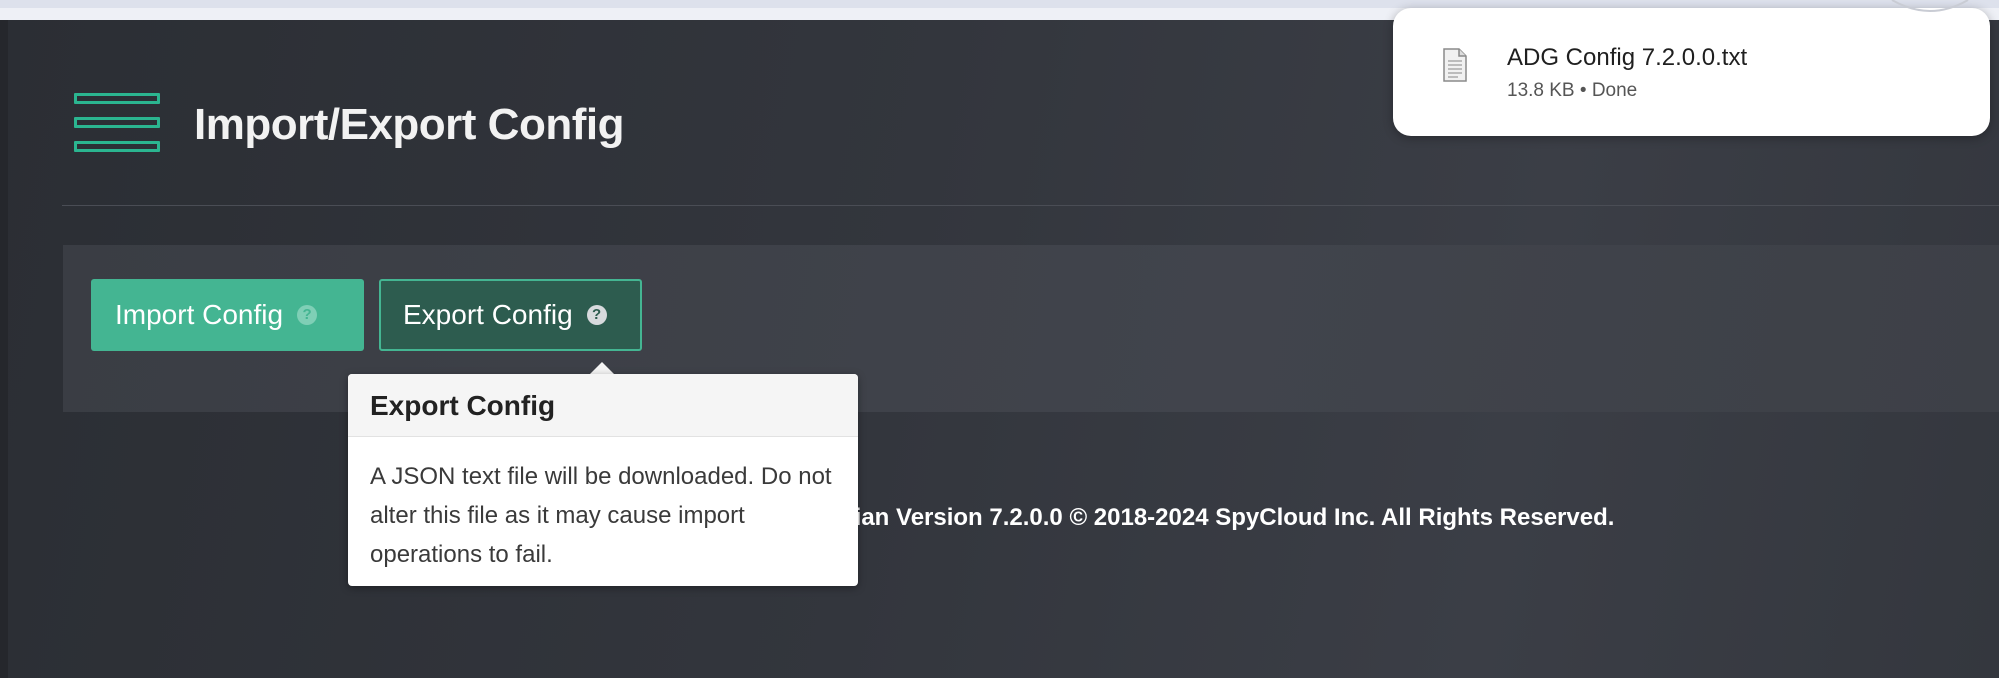 This screenshot has width=1999, height=683. Describe the element at coordinates (999, 4) in the screenshot. I see `browser-top-strip-inner` at that location.